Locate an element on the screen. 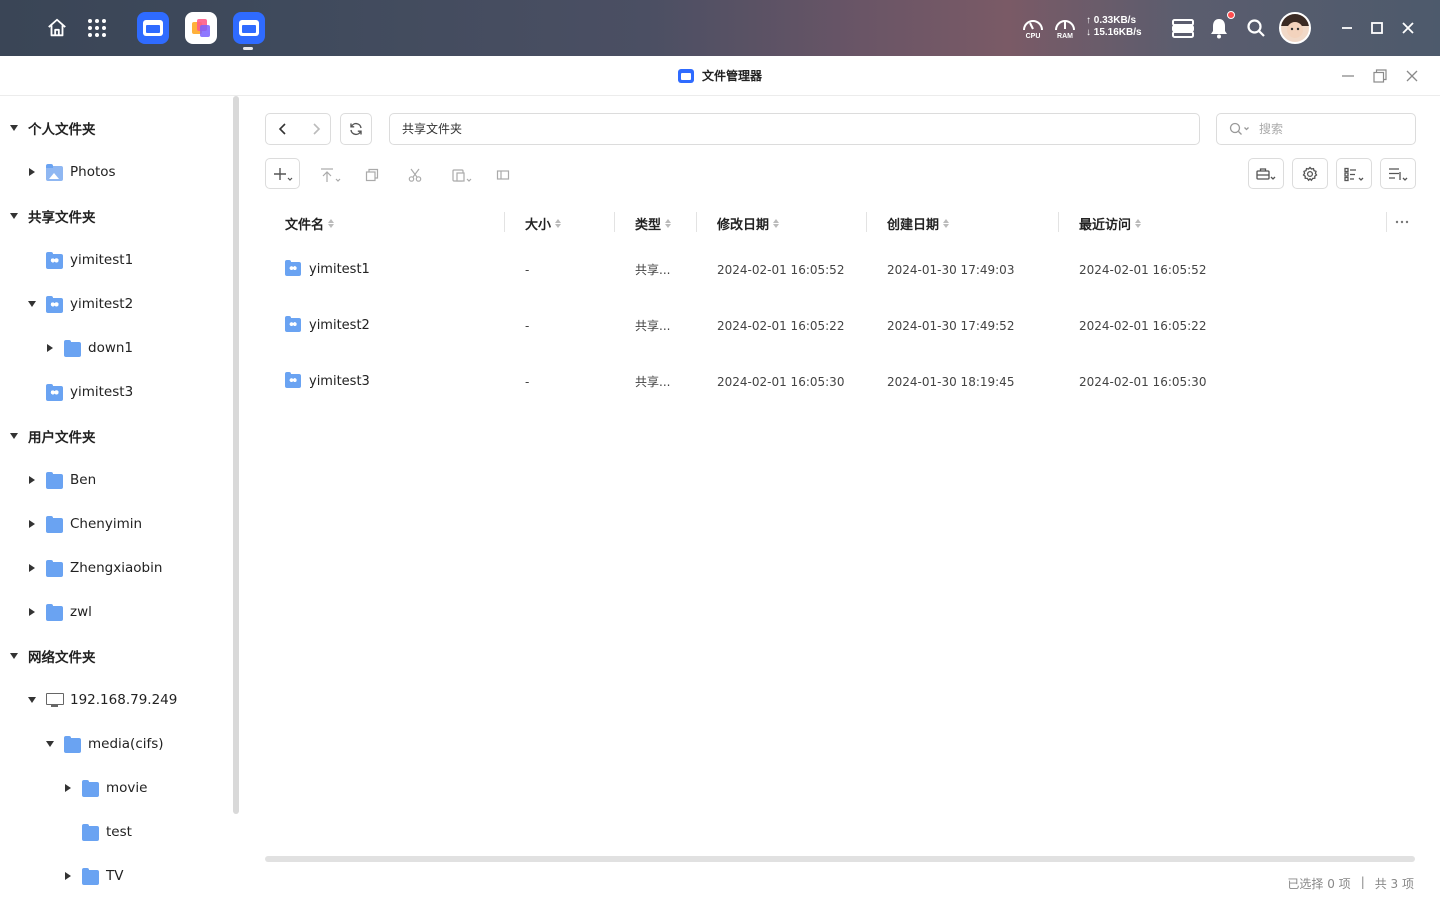 The width and height of the screenshot is (1440, 900). window-close-icon is located at coordinates (1412, 76).